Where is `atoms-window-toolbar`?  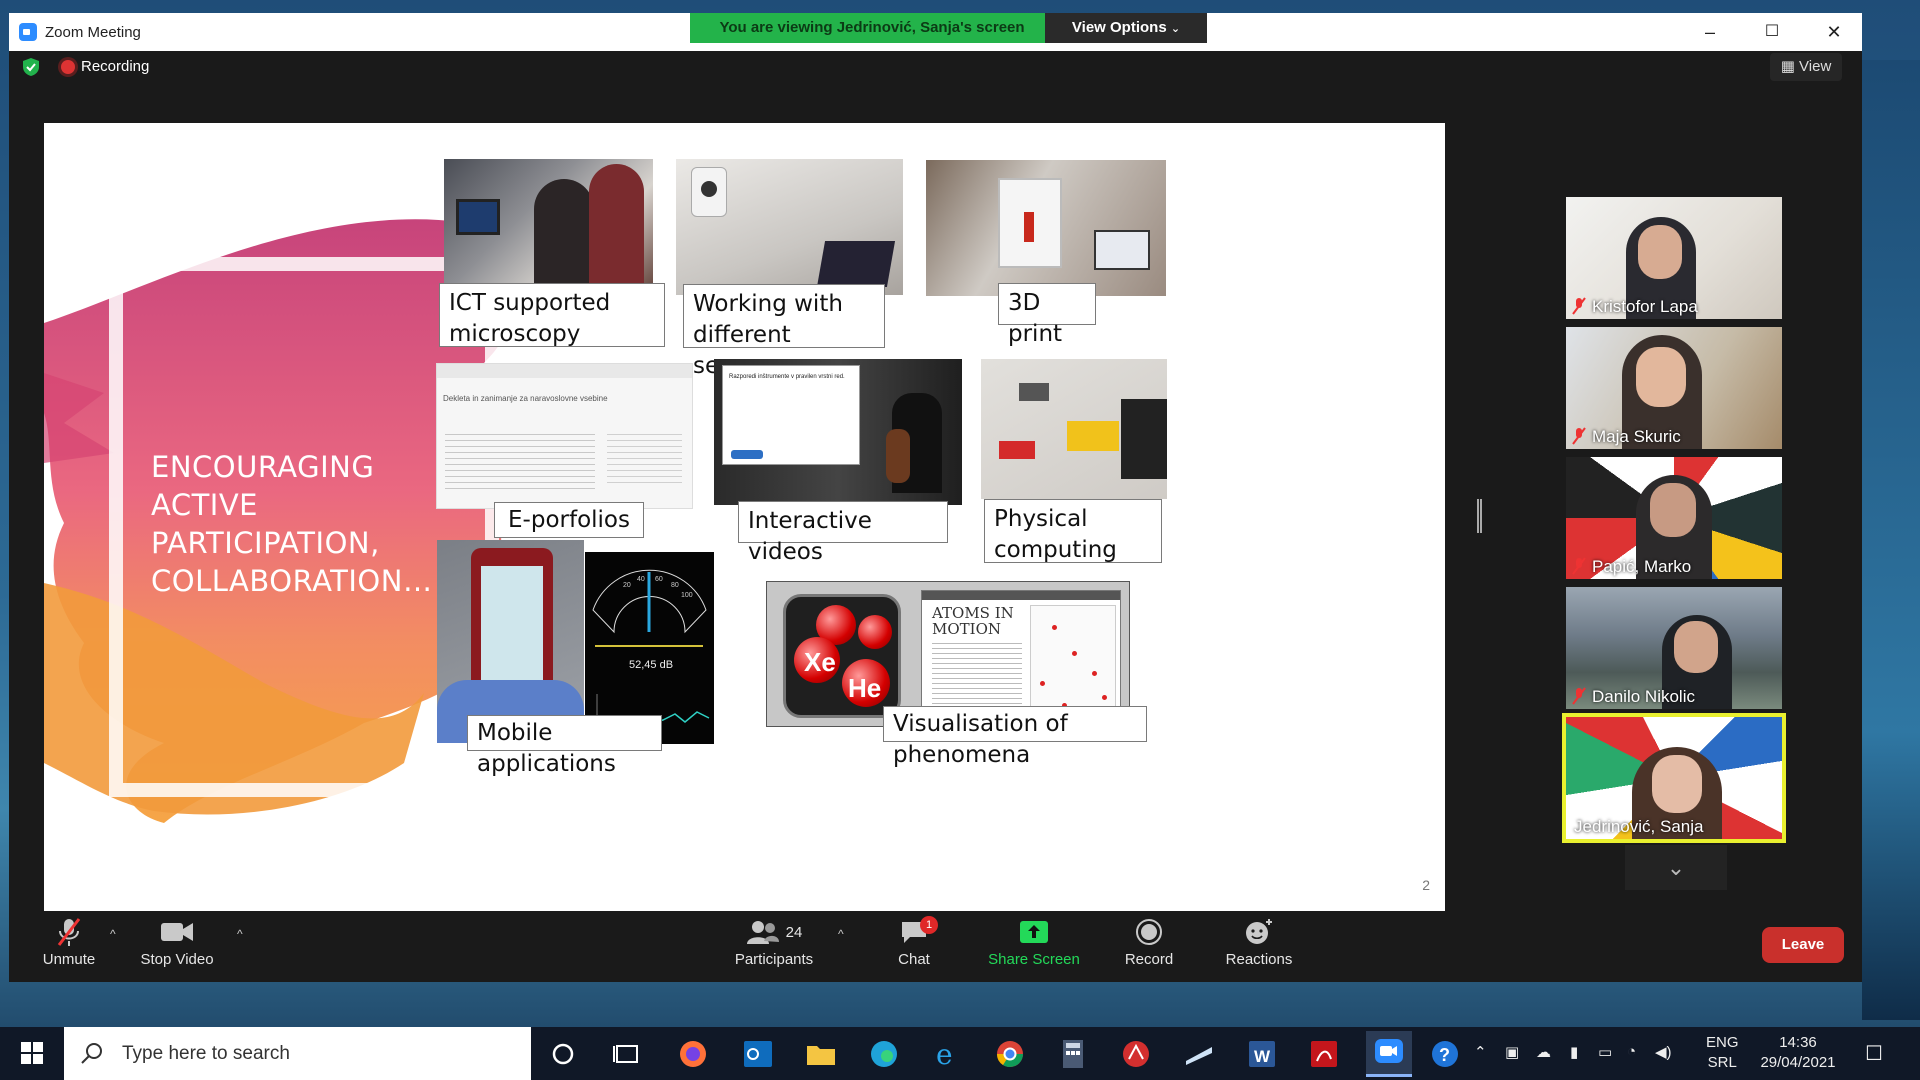
atoms-window-toolbar is located at coordinates (1021, 595).